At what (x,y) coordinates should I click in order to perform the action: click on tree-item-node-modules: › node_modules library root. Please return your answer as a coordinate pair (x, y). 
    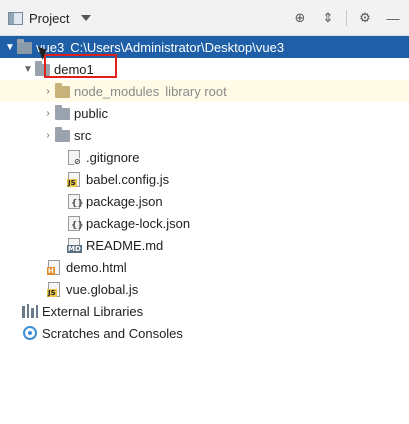
    Looking at the image, I should click on (204, 91).